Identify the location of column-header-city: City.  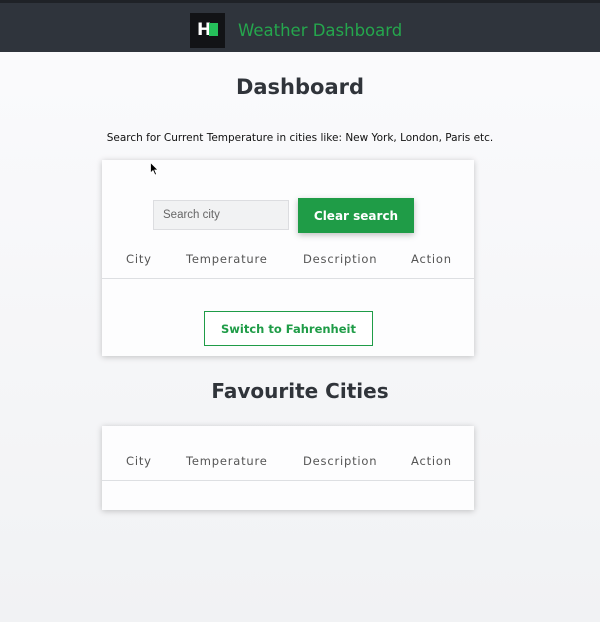
(139, 259).